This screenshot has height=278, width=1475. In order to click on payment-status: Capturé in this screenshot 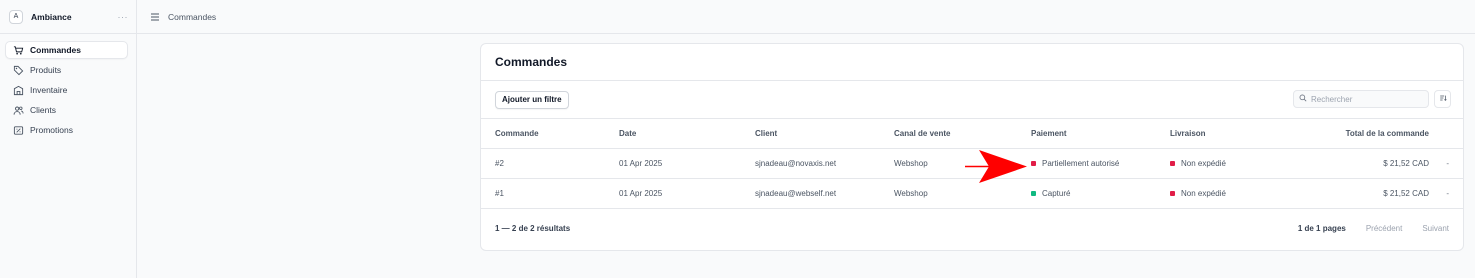, I will do `click(1050, 193)`.